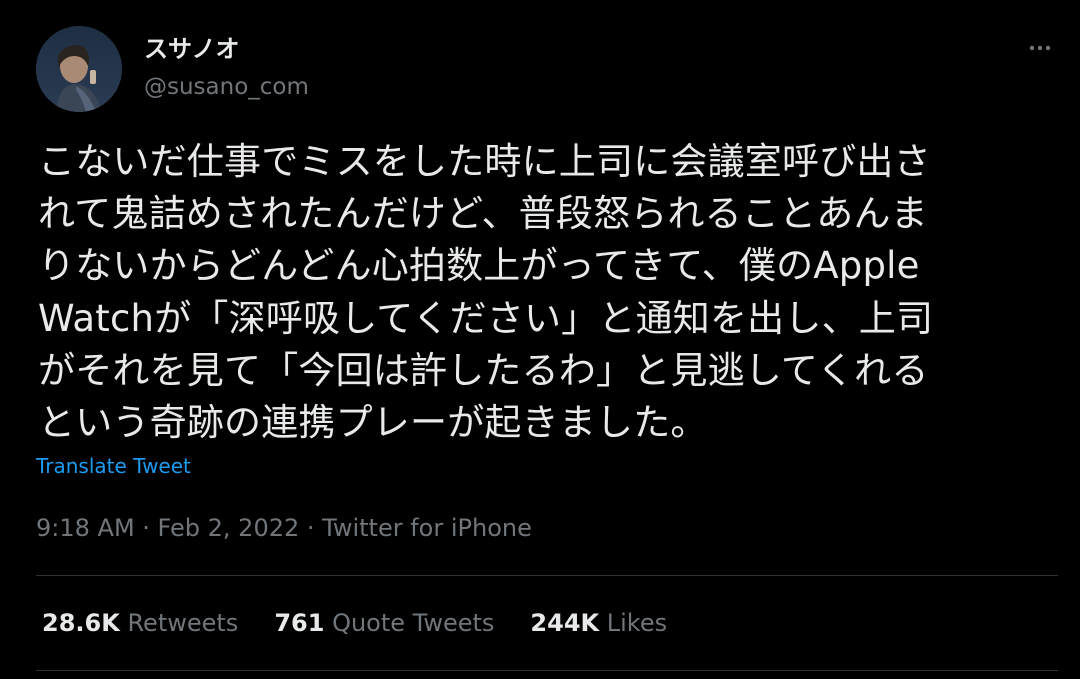 The image size is (1080, 679). I want to click on avatar, so click(79, 69).